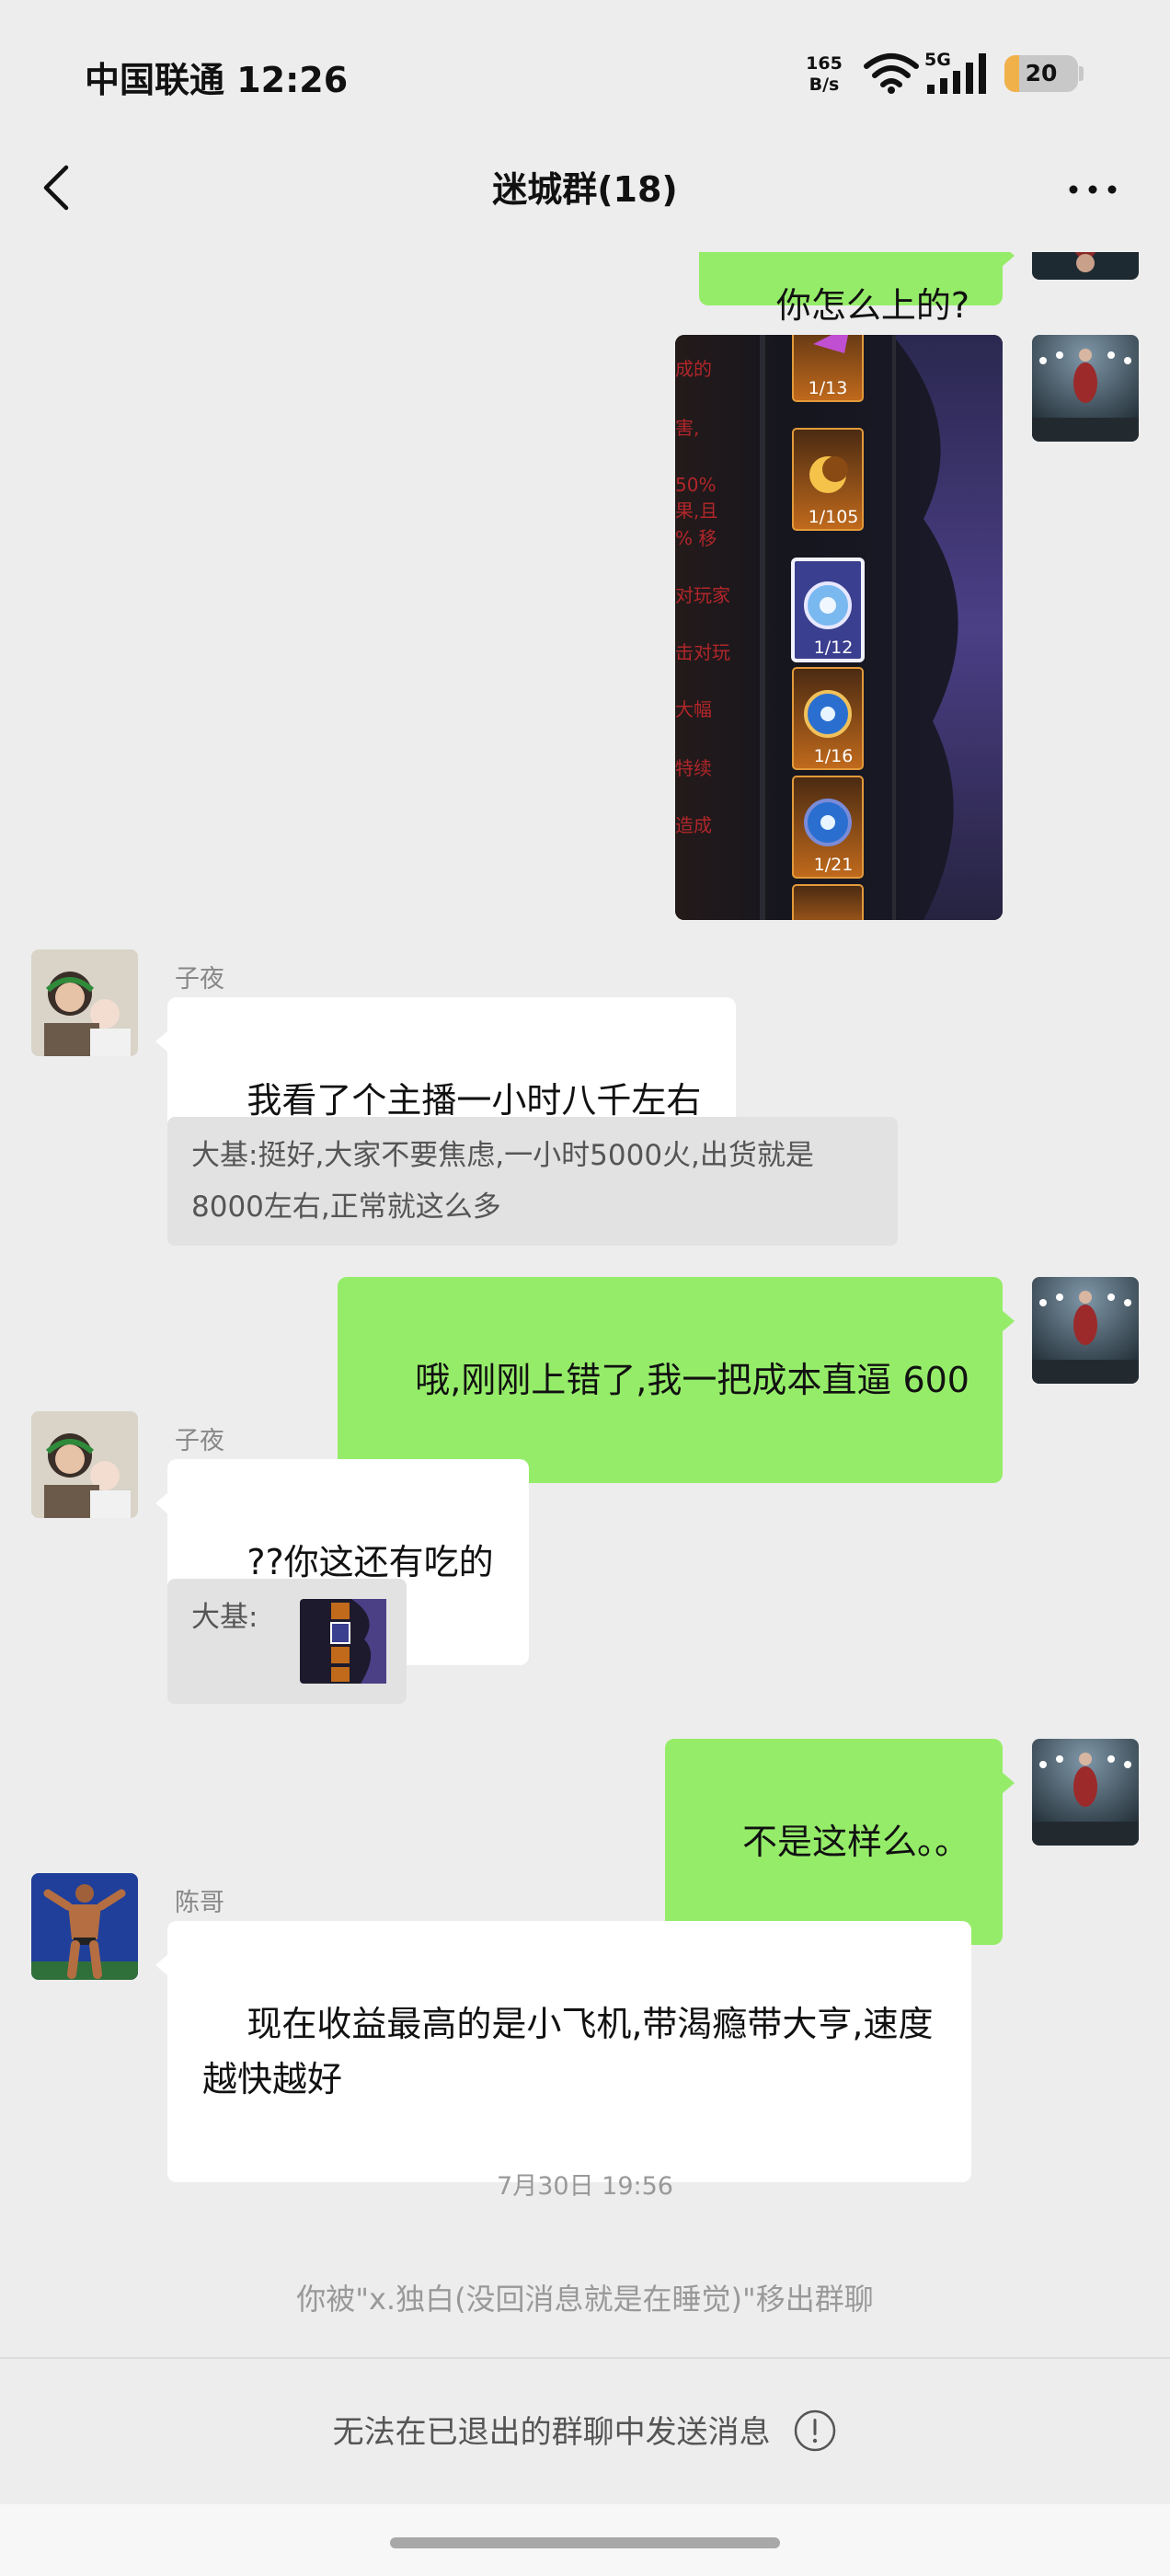 The image size is (1170, 2576). I want to click on quoted-text: 大基:挺好,大家不要焦虑,一小时5000火,出货就是8000左右,正常就这么多, so click(502, 1181).